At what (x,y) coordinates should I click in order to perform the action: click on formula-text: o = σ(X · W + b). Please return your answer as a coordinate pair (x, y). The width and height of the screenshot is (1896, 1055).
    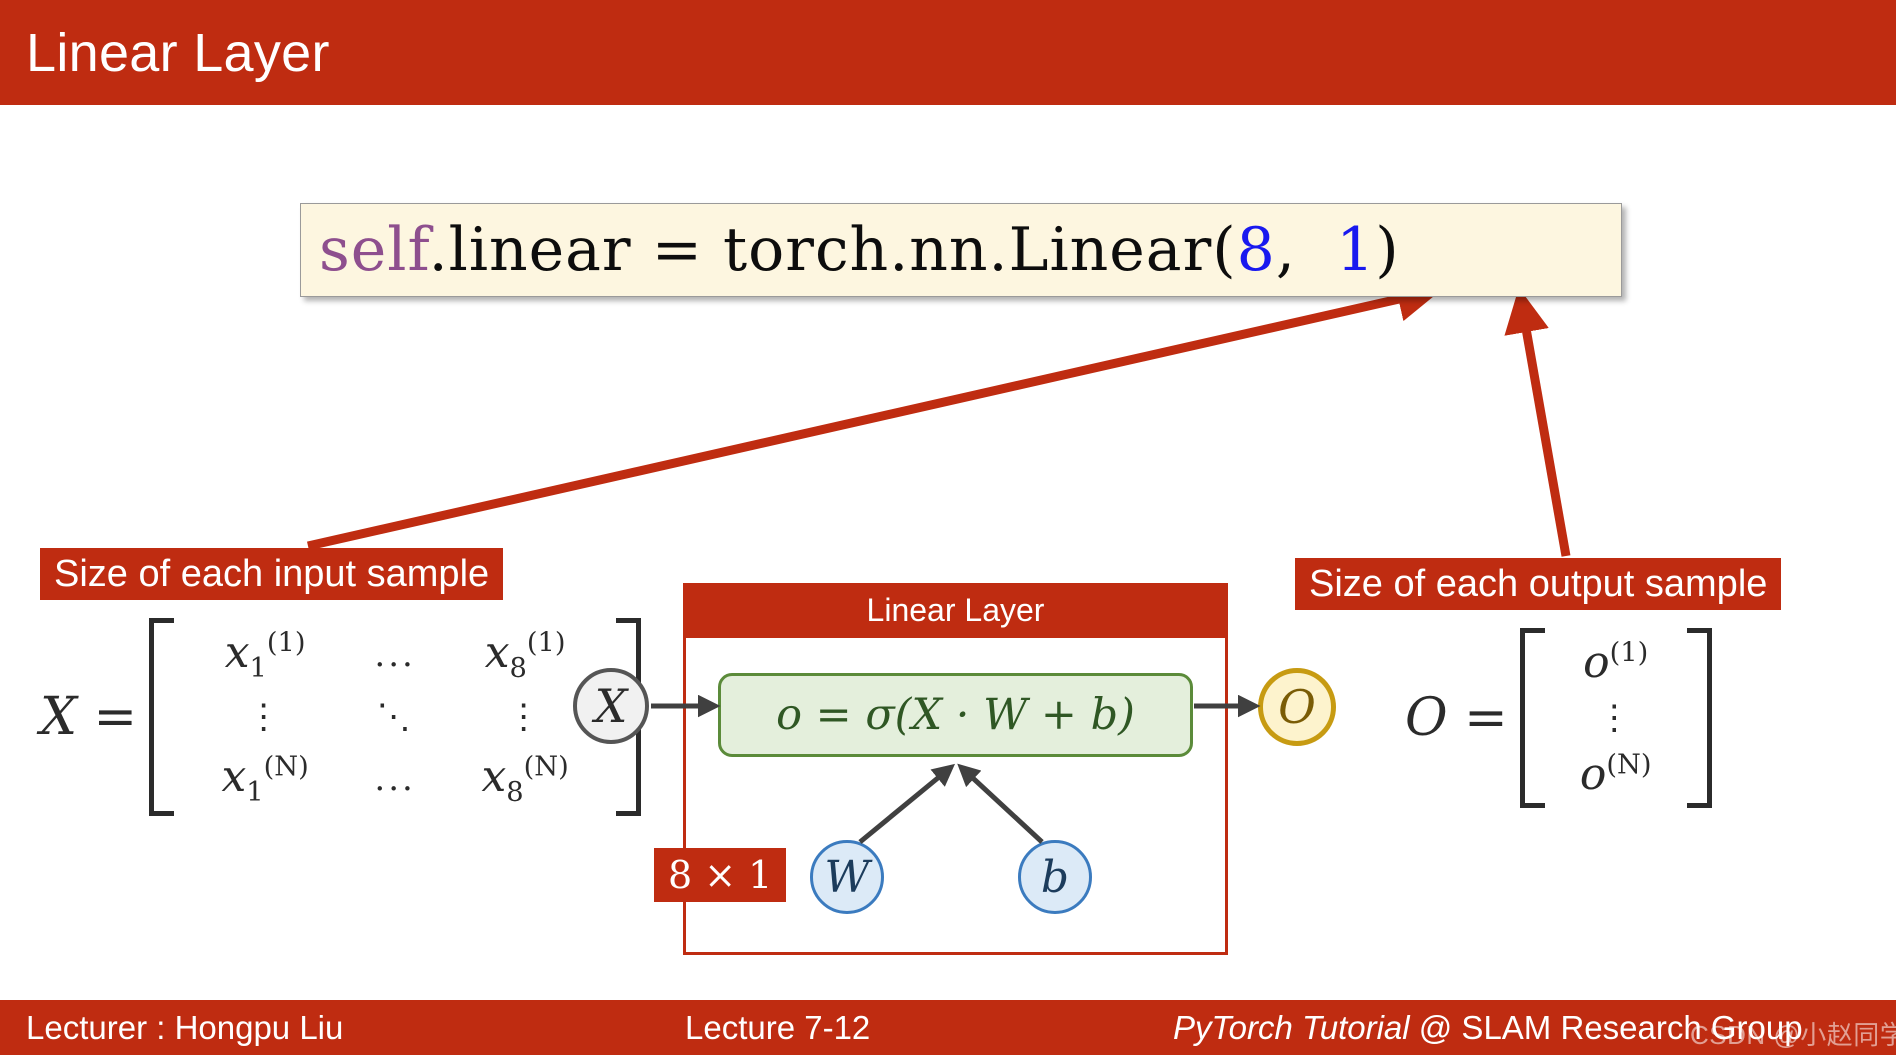
    Looking at the image, I should click on (955, 715).